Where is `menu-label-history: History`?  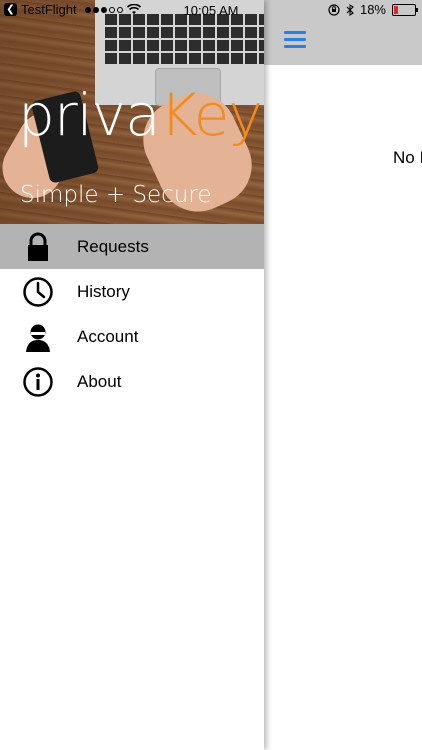 menu-label-history: History is located at coordinates (103, 291).